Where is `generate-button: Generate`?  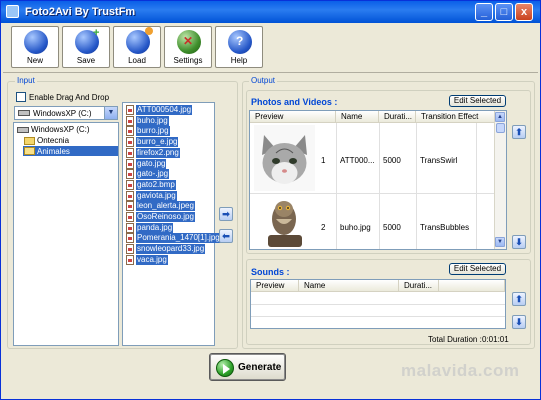
generate-button: Generate is located at coordinates (247, 367).